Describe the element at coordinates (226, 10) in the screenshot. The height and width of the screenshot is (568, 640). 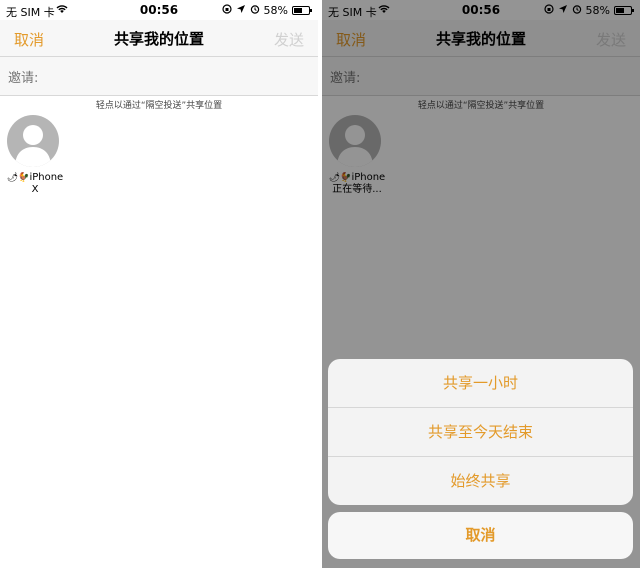
I see `orientation-lock-icon` at that location.